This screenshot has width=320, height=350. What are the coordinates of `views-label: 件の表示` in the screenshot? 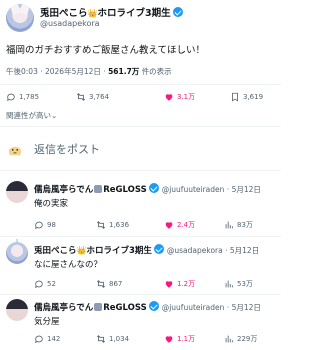 It's located at (156, 71).